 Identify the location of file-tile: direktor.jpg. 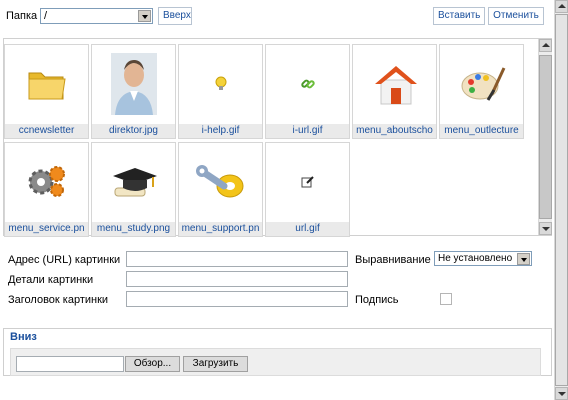
(133, 91).